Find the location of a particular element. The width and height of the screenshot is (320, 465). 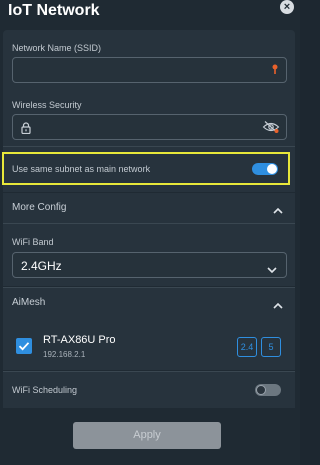

hide-password-icon is located at coordinates (271, 129).